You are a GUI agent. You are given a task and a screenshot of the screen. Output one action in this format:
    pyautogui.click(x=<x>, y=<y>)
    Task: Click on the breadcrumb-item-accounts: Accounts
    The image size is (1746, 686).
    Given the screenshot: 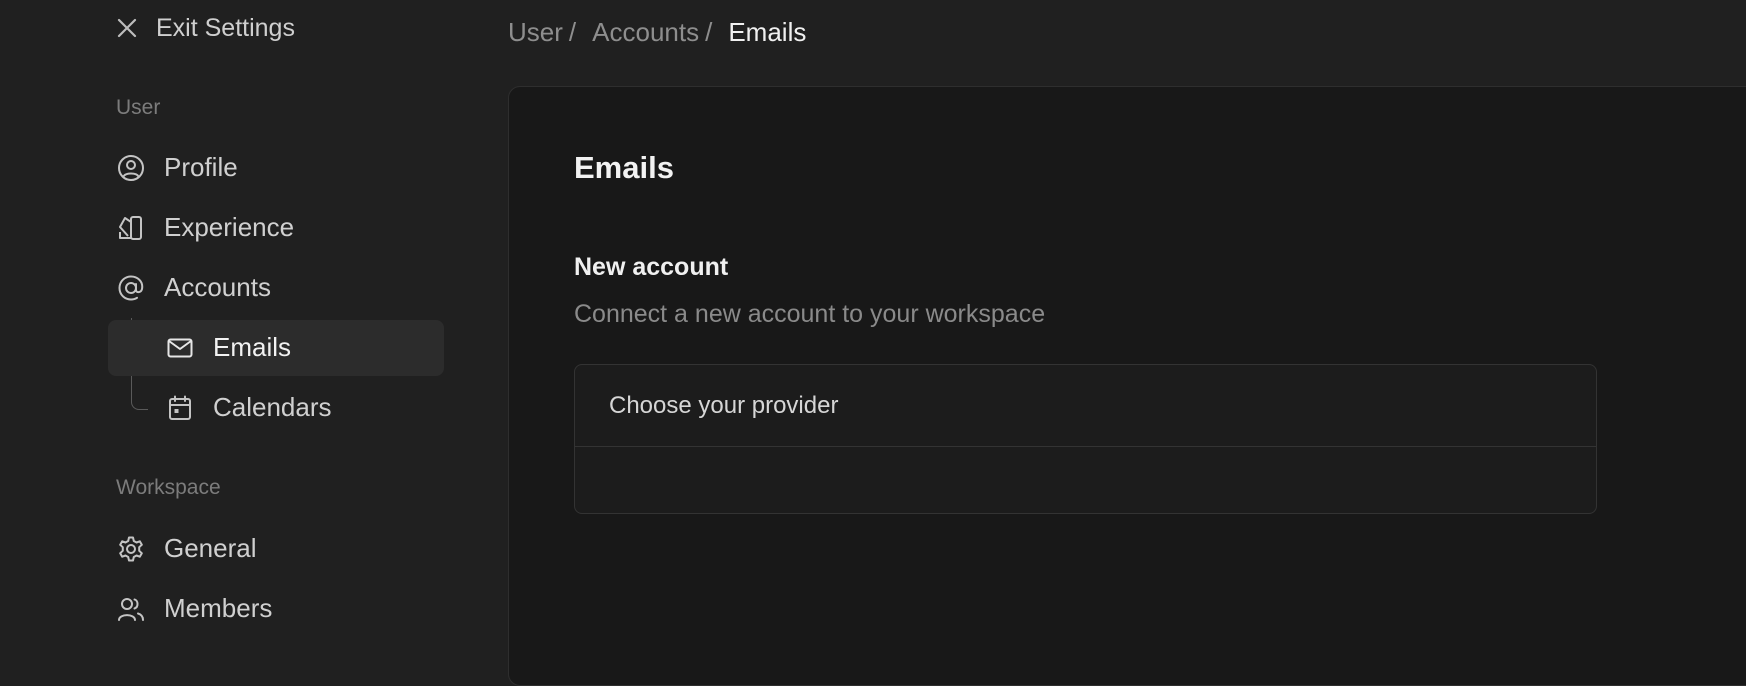 What is the action you would take?
    pyautogui.click(x=645, y=32)
    